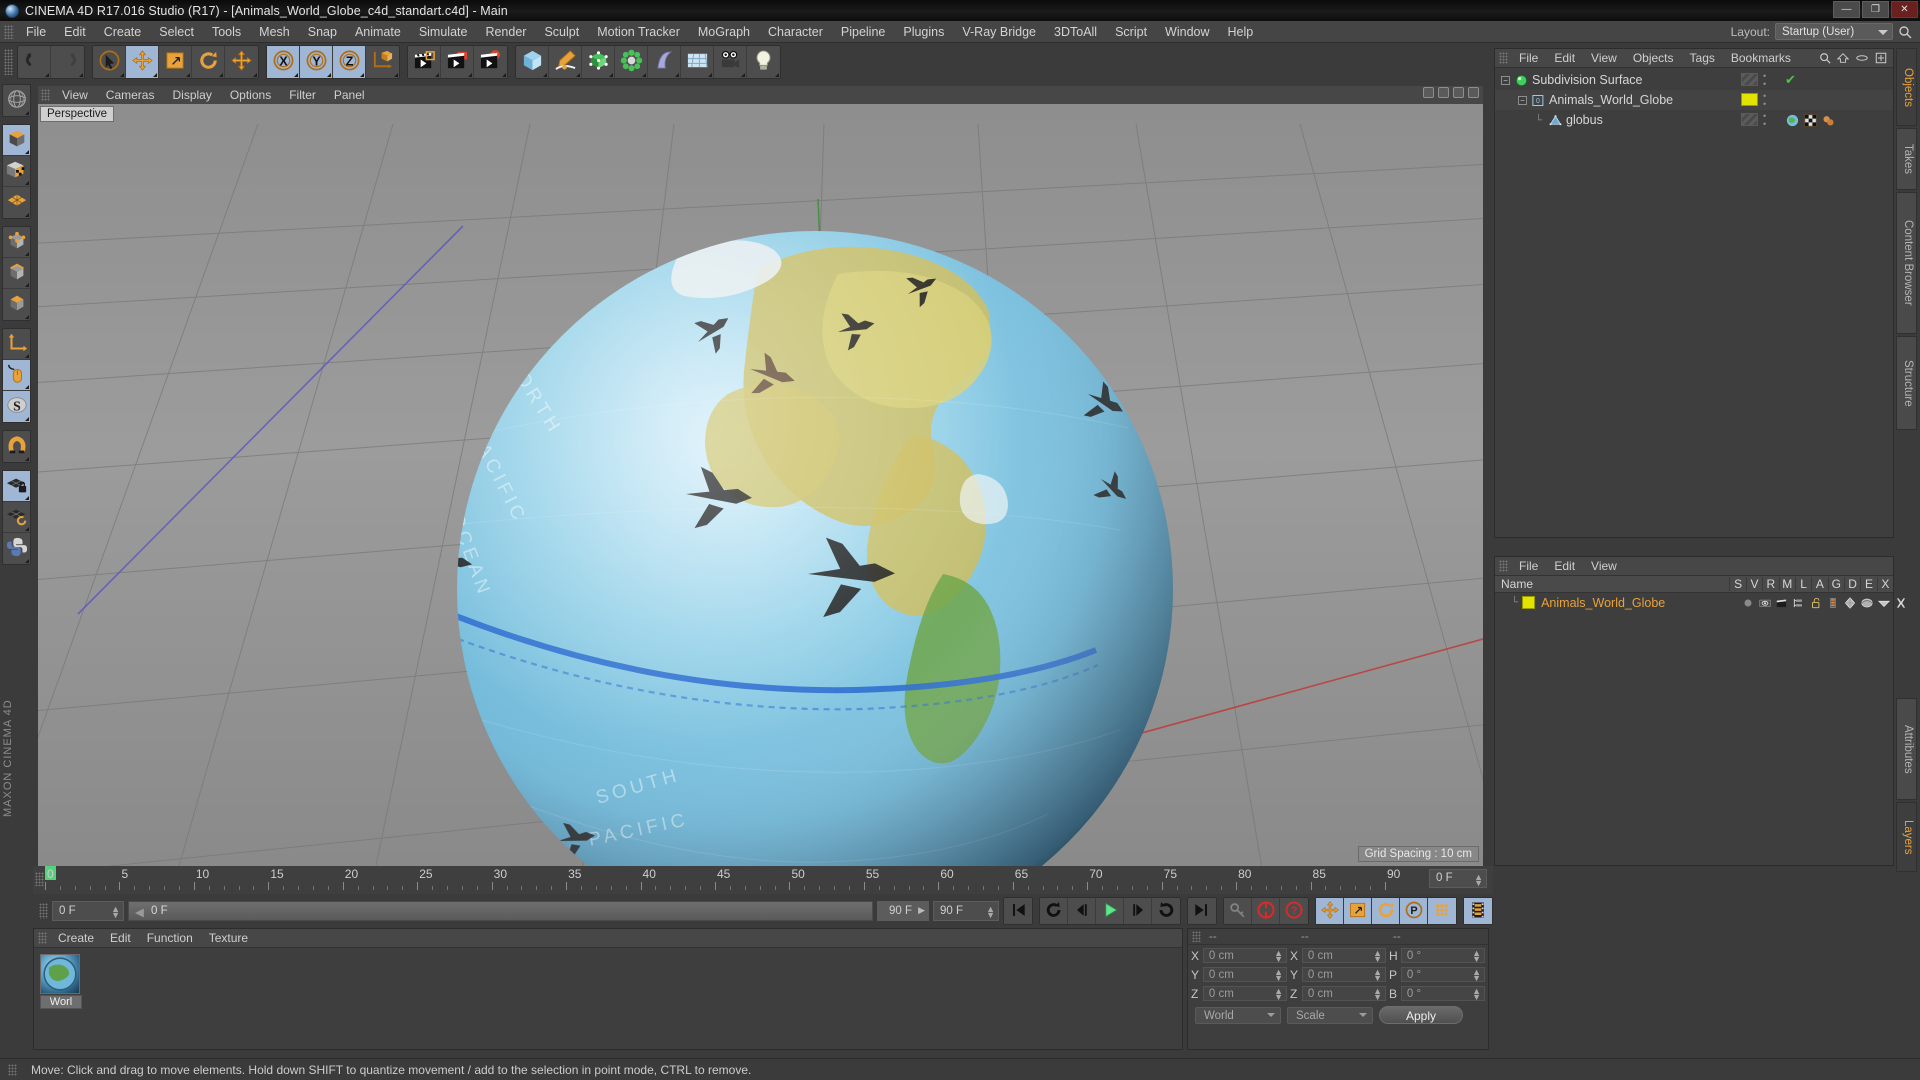  Describe the element at coordinates (1528, 58) in the screenshot. I see `object-menu-file: File` at that location.